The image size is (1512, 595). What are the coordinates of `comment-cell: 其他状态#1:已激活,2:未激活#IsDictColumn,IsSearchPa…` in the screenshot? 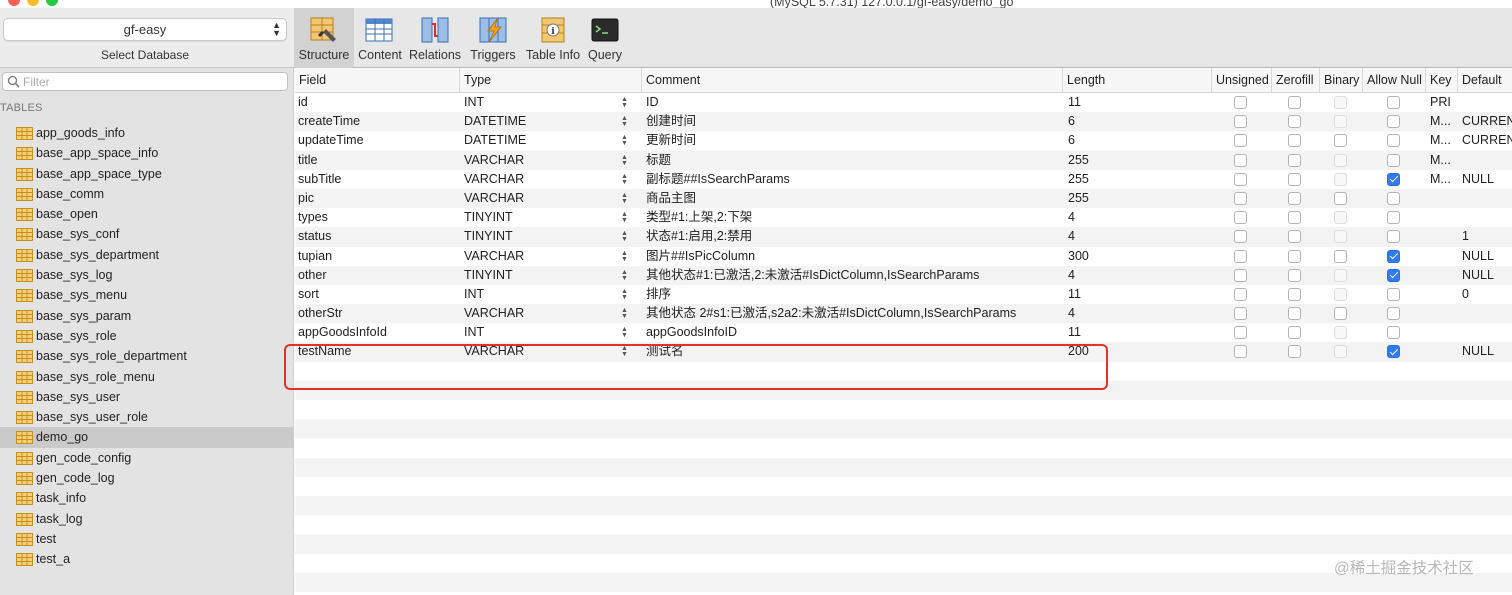 It's located at (852, 275).